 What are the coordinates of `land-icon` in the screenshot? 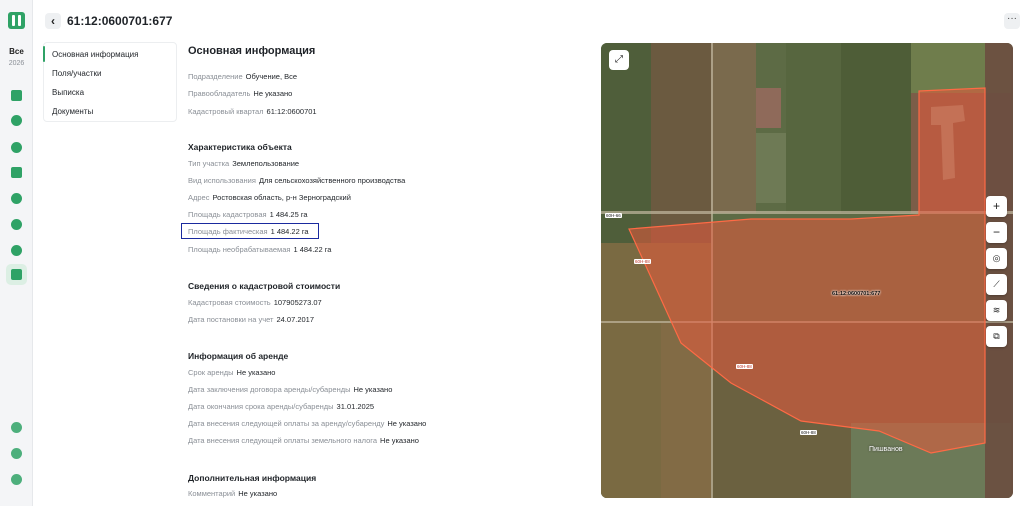 It's located at (16, 274).